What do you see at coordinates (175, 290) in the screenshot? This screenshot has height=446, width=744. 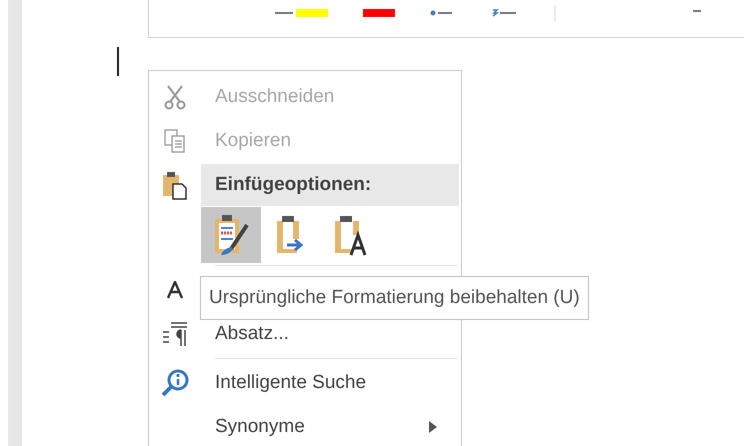 I see `font-icon` at bounding box center [175, 290].